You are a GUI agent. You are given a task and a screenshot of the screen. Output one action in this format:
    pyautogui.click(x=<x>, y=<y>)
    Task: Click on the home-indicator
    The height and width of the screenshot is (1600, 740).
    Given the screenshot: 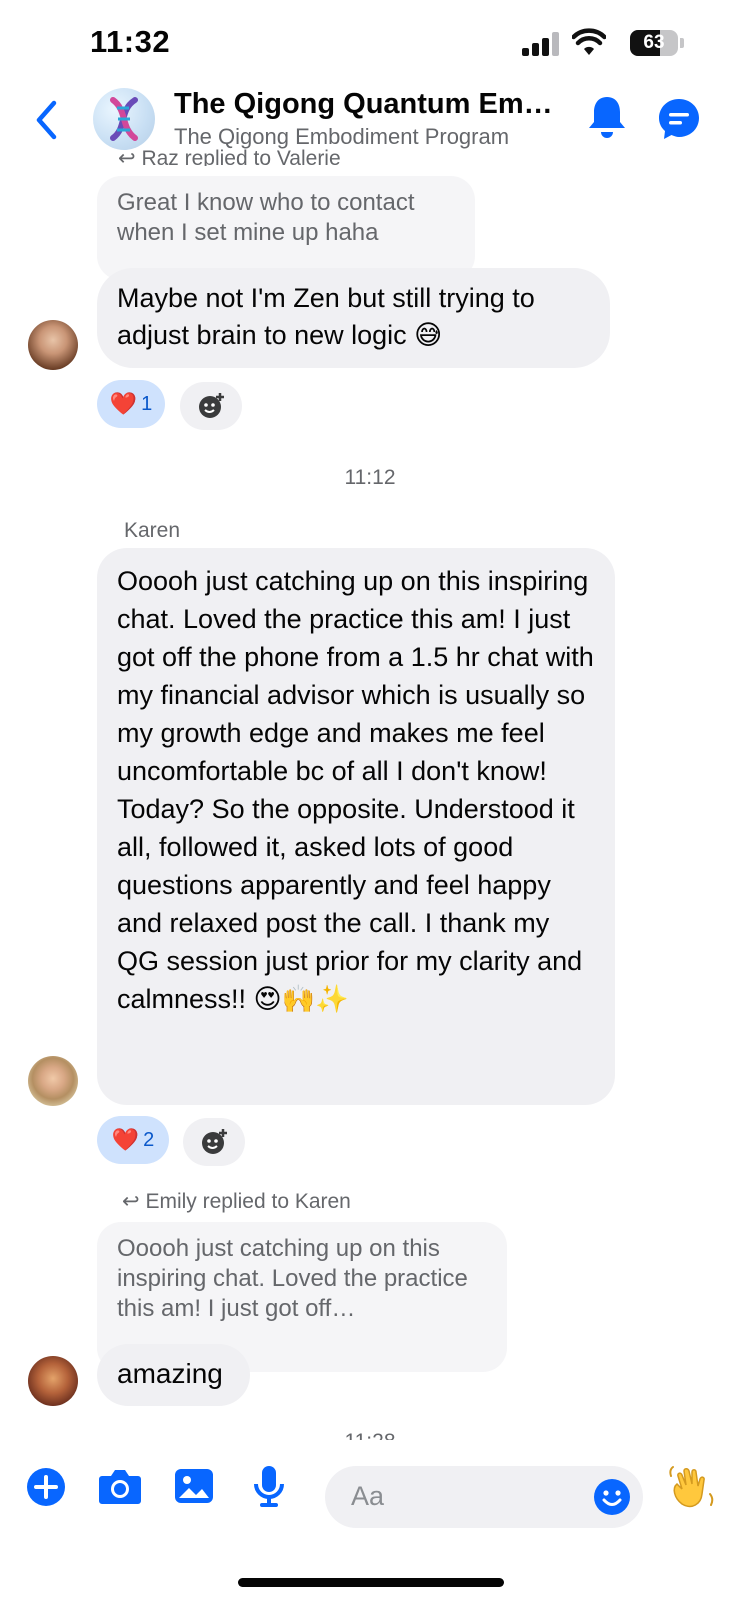 What is the action you would take?
    pyautogui.click(x=371, y=1582)
    